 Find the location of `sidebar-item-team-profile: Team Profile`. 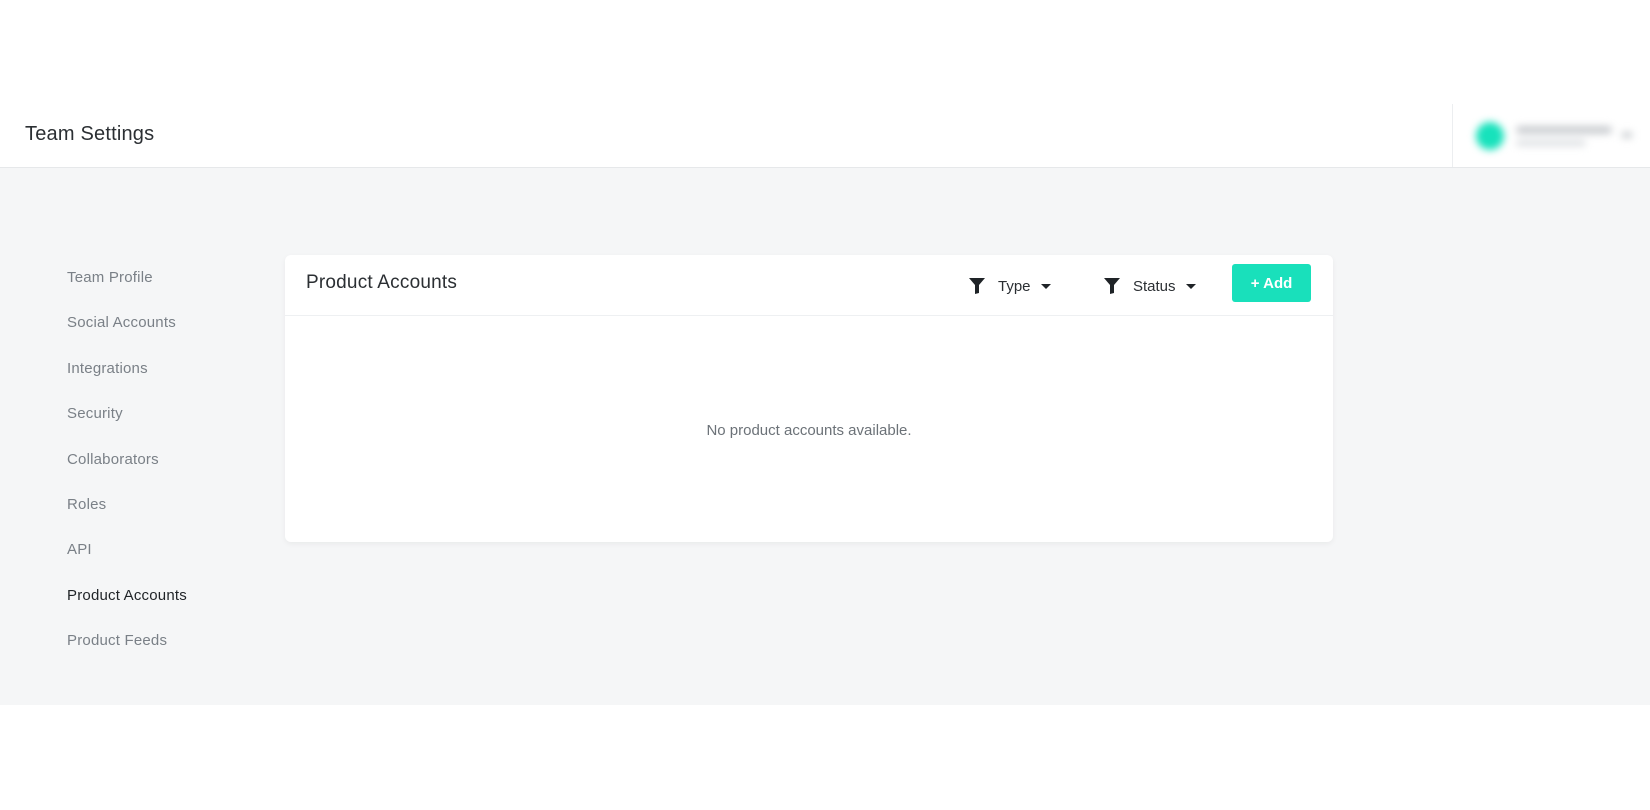

sidebar-item-team-profile: Team Profile is located at coordinates (167, 290).